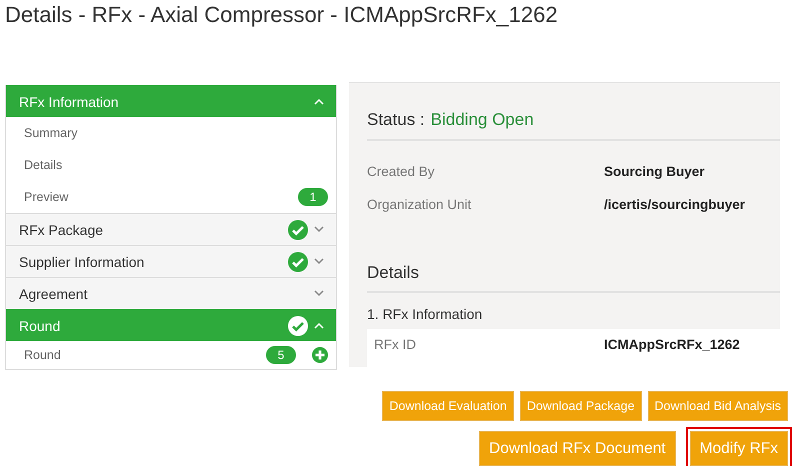  Describe the element at coordinates (655, 171) in the screenshot. I see `field-value: Sourcing Buyer` at that location.